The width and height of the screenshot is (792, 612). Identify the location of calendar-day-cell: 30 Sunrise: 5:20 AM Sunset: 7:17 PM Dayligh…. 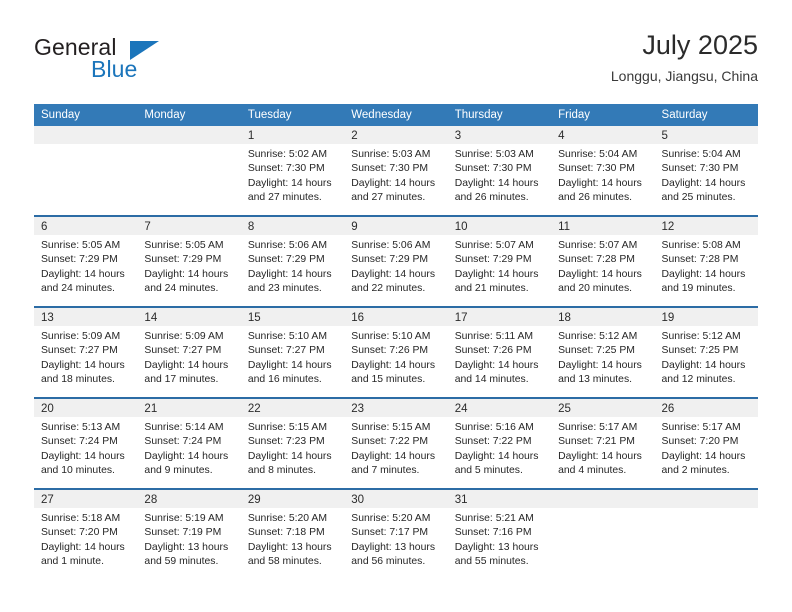
(396, 534).